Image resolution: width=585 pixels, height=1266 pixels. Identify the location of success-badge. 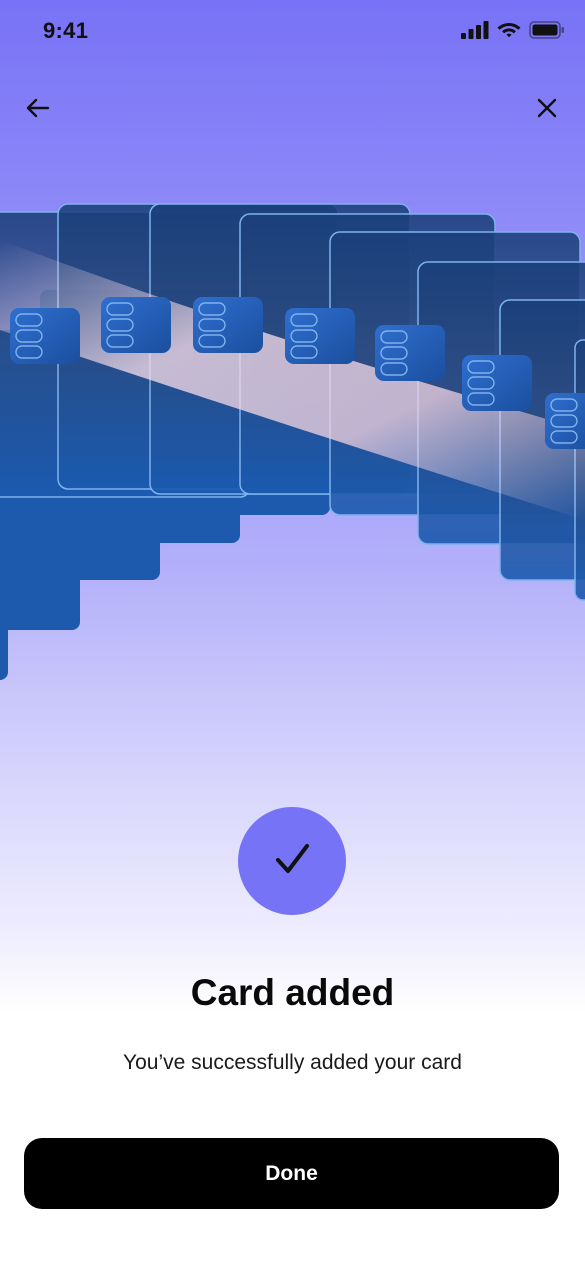
(292, 861).